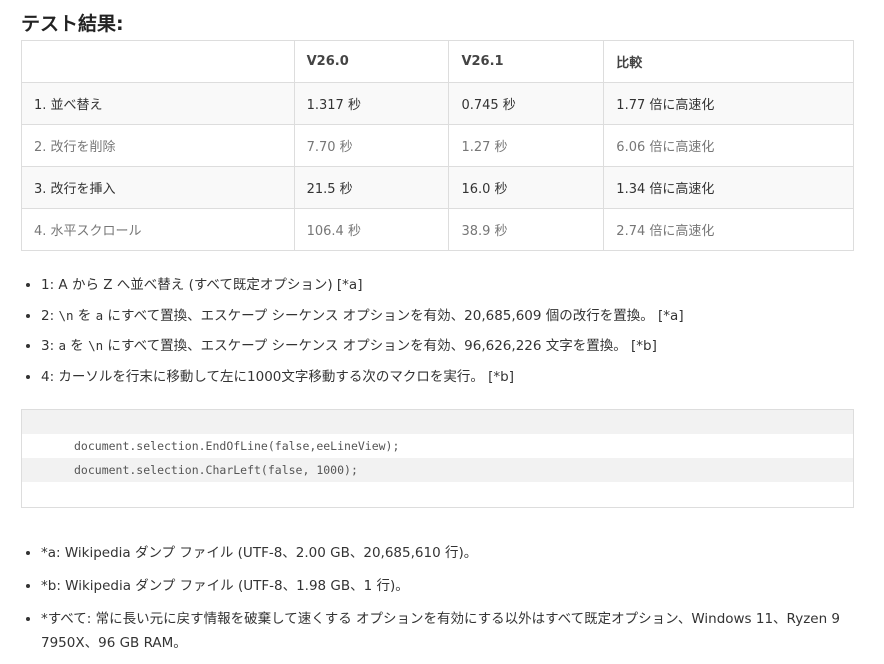 The width and height of the screenshot is (884, 664). I want to click on cell-test-name: 4. 水平スクロール, so click(158, 229).